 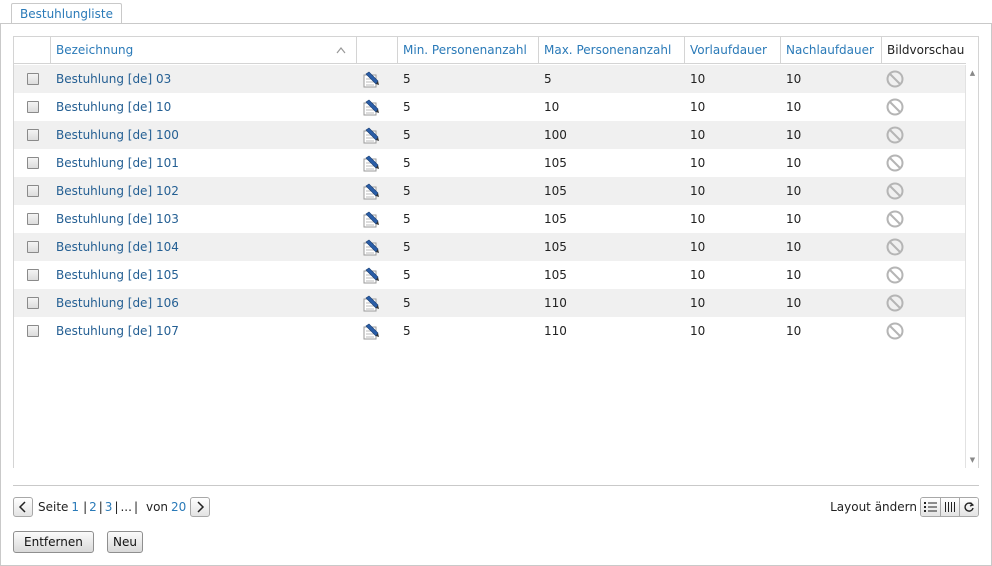 I want to click on row-name-link: Bestuhlung [de] 03, so click(x=111, y=79).